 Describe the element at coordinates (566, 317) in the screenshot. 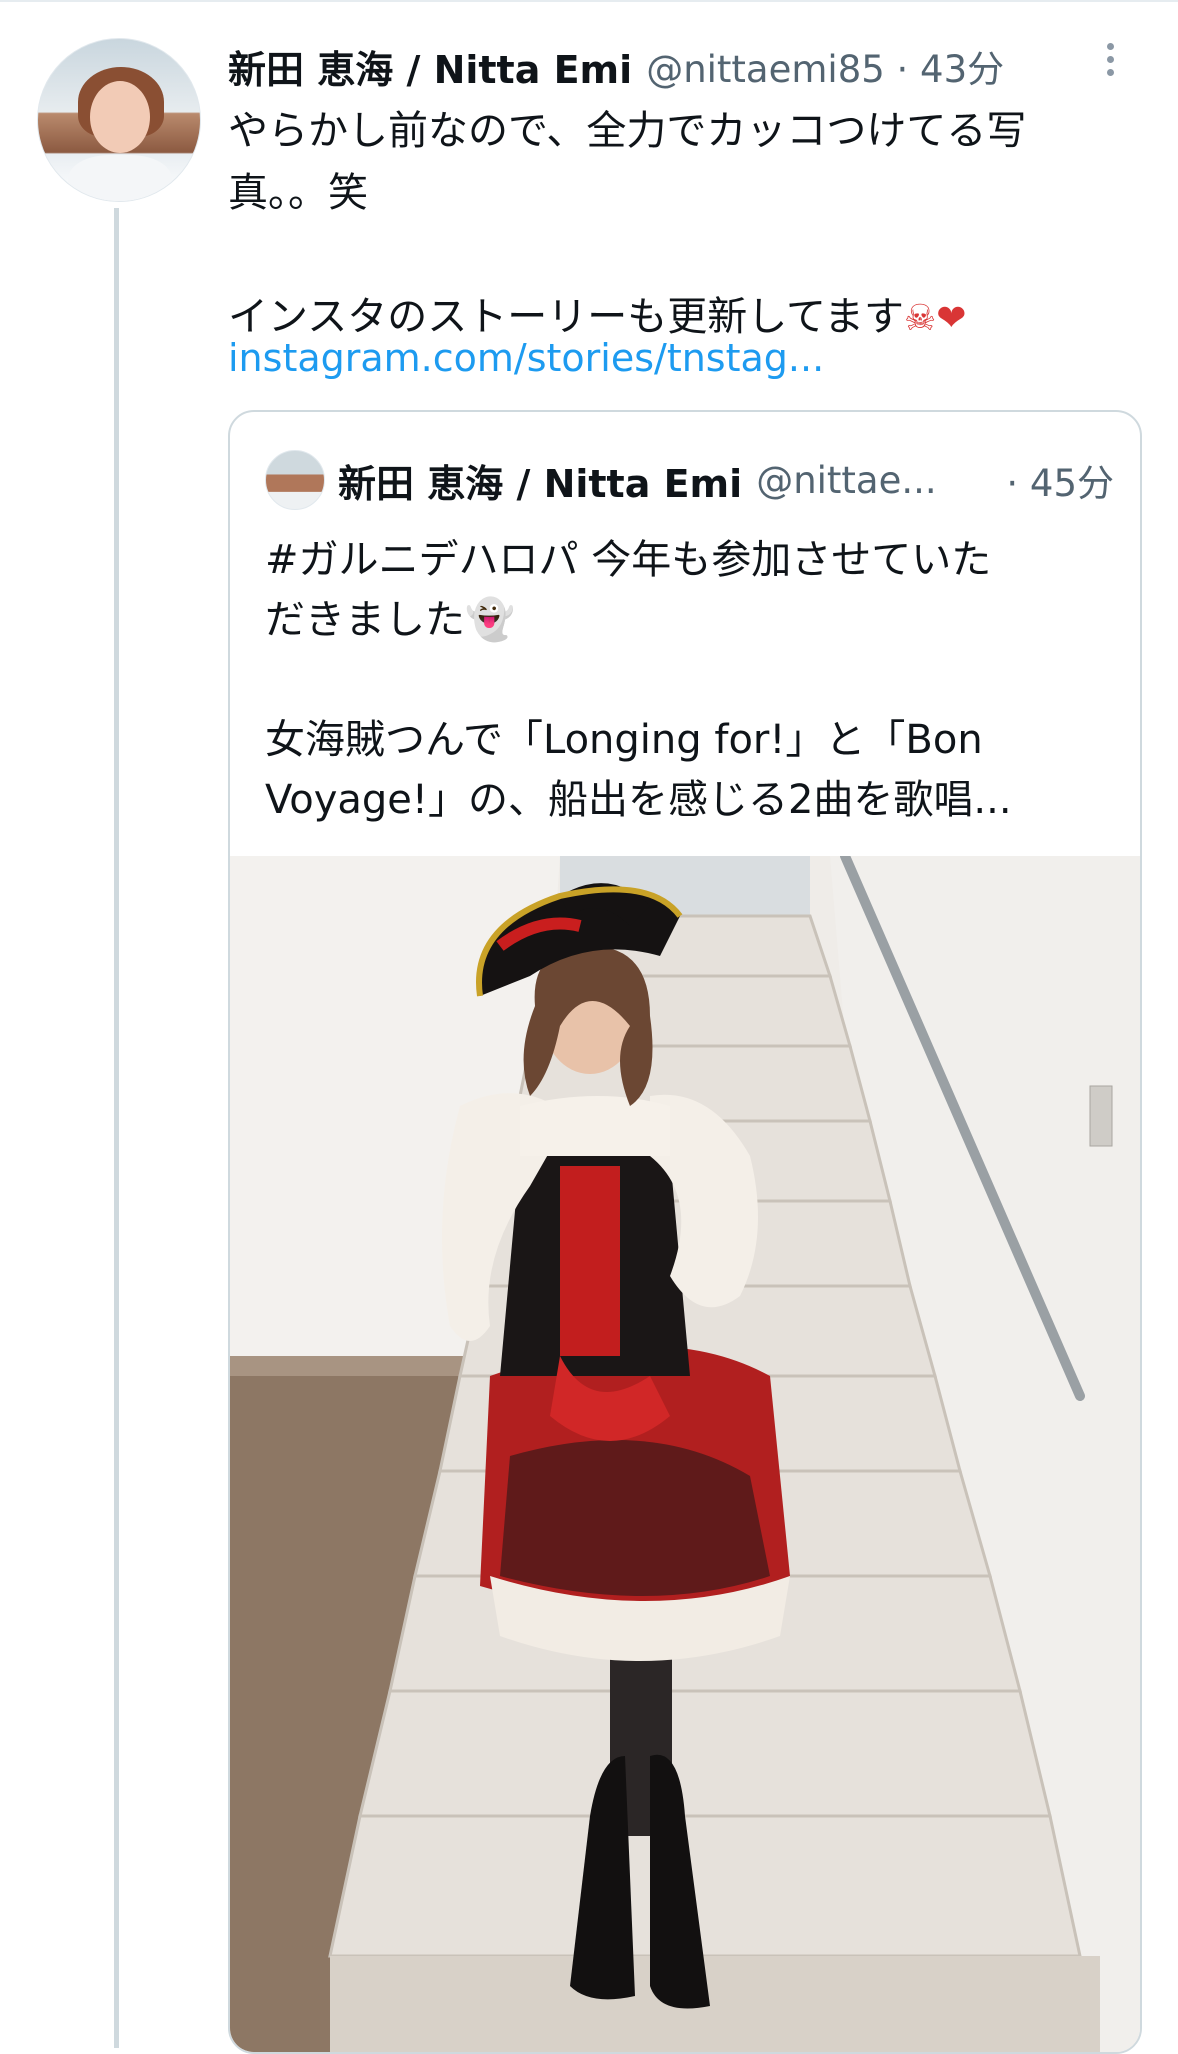

I see `tweet-text-line-3: インスタのストーリーも更新してます` at that location.